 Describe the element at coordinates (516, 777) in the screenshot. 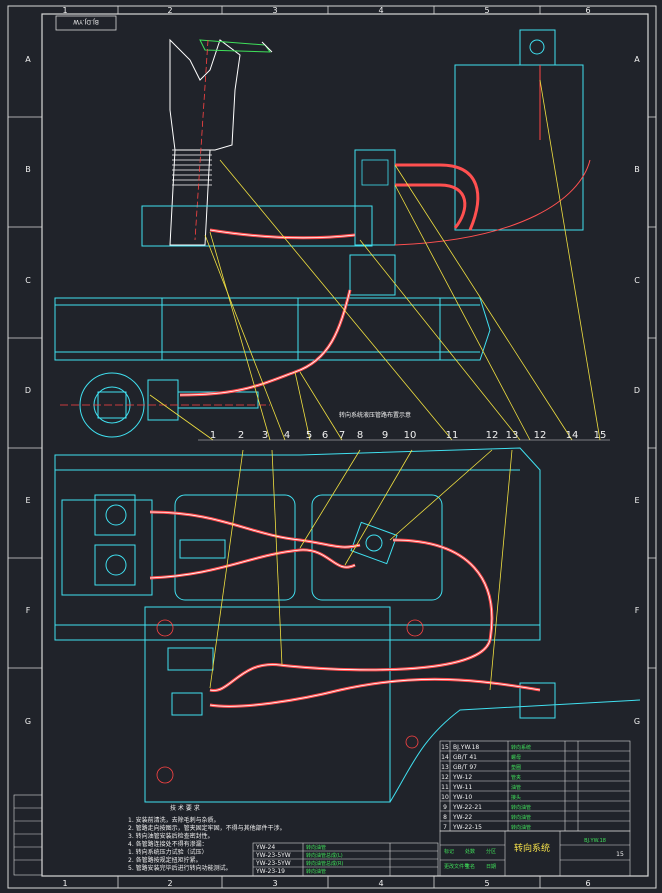

I see `parts-row-name: 管夹` at that location.